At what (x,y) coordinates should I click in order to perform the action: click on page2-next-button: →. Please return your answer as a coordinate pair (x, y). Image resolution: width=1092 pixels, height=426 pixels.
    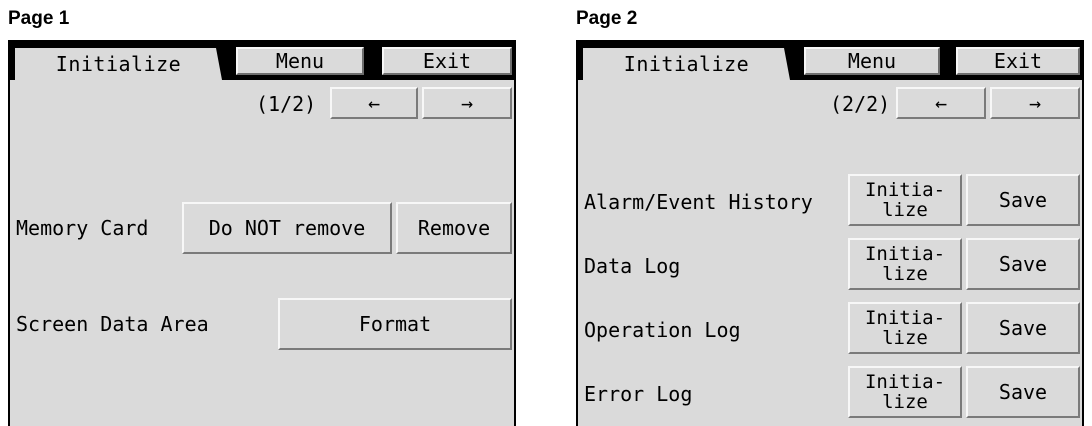
    Looking at the image, I should click on (1035, 103).